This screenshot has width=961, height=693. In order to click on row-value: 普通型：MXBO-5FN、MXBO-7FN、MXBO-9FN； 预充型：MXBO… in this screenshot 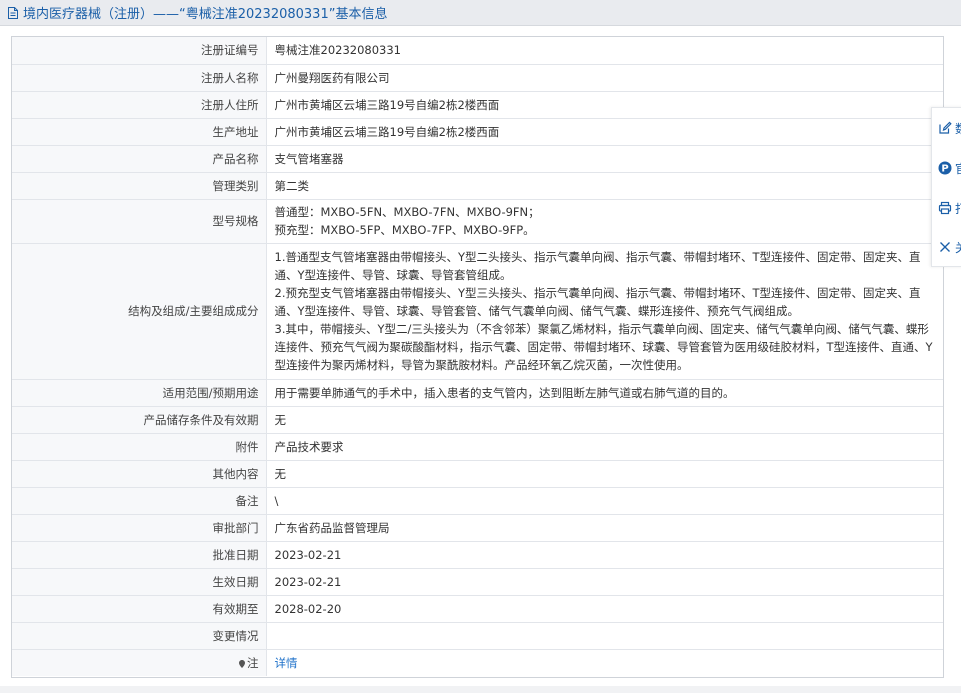, I will do `click(604, 221)`.